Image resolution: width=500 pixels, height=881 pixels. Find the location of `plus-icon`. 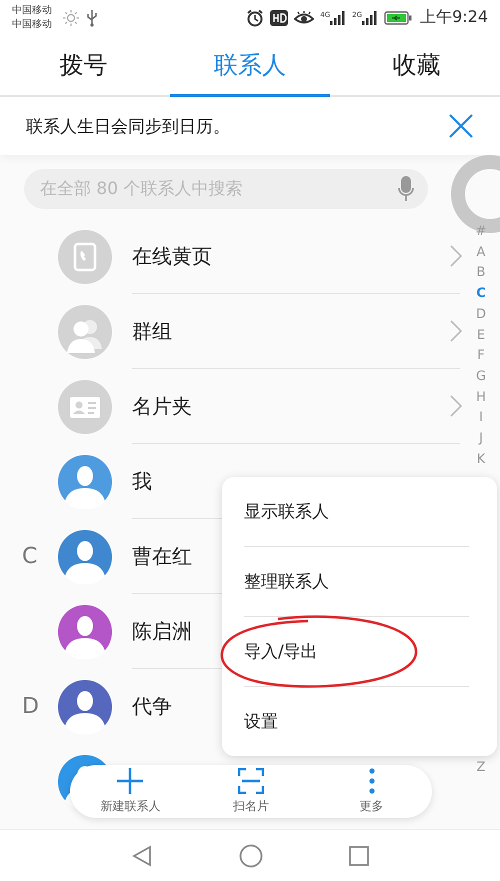

plus-icon is located at coordinates (130, 781).